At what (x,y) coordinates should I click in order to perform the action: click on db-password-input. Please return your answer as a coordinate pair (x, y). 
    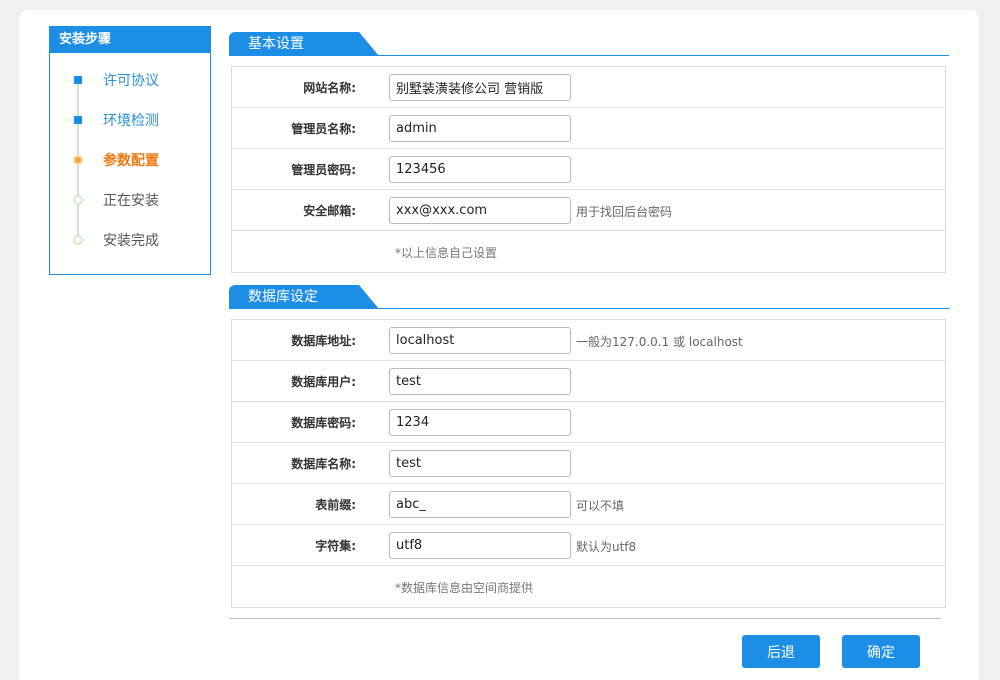
    Looking at the image, I should click on (480, 422).